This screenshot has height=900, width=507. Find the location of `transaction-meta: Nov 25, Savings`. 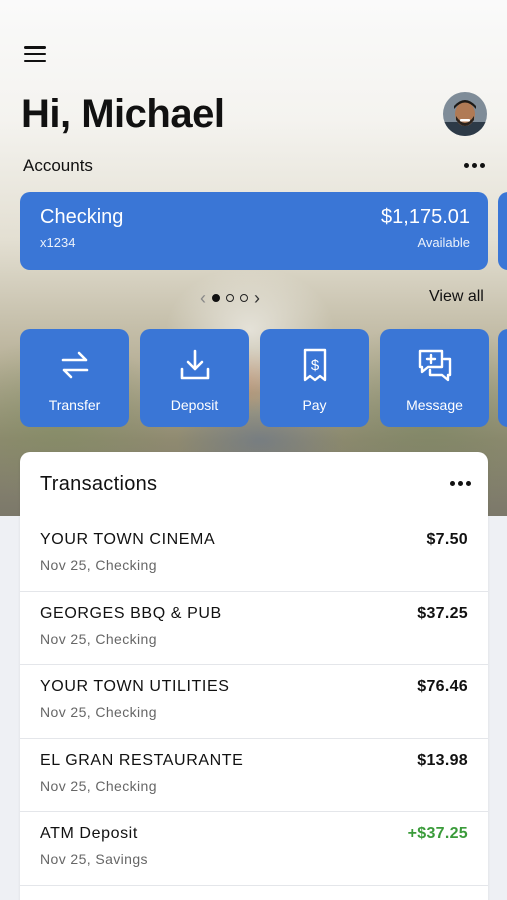

transaction-meta: Nov 25, Savings is located at coordinates (94, 859).